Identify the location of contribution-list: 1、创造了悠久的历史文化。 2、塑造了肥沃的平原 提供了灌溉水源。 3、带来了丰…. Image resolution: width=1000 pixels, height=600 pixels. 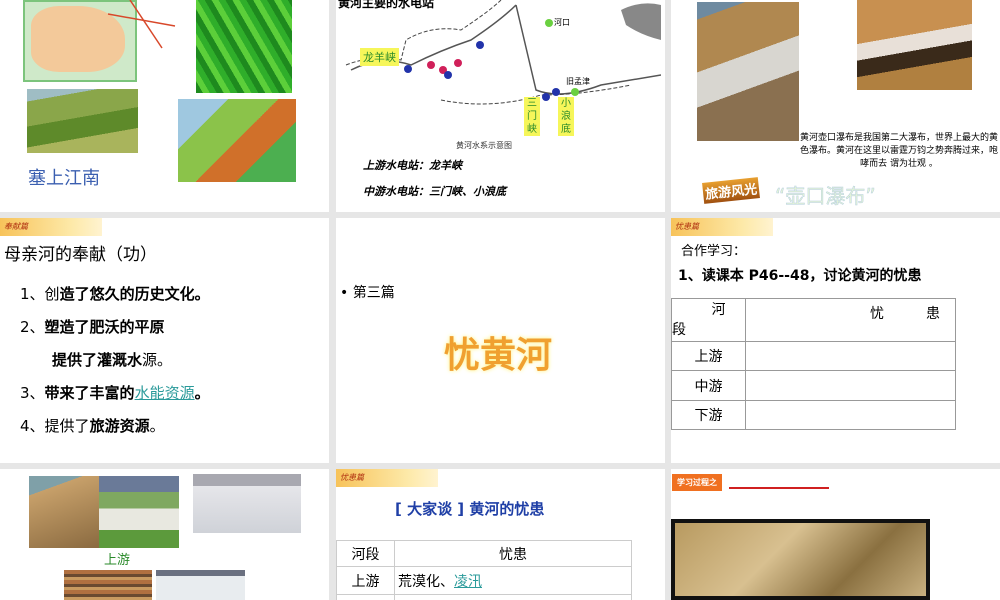
(115, 360).